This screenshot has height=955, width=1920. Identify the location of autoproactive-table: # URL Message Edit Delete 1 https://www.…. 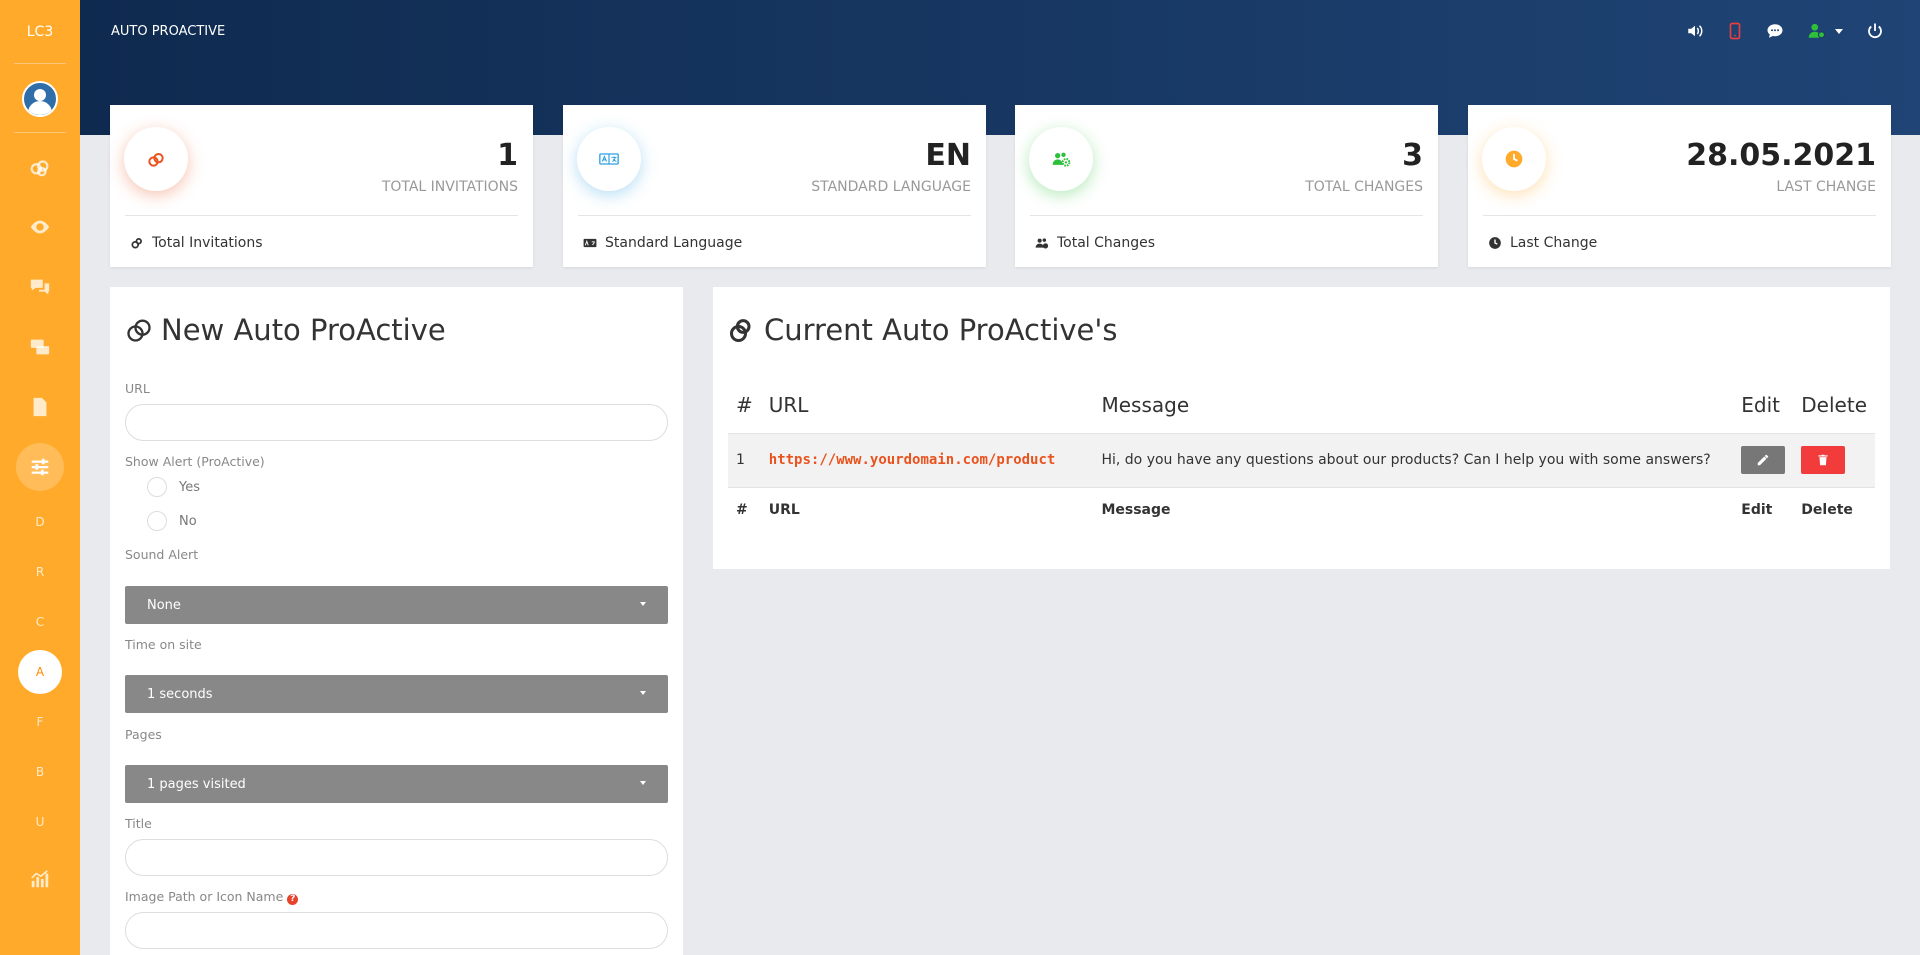
(1301, 455).